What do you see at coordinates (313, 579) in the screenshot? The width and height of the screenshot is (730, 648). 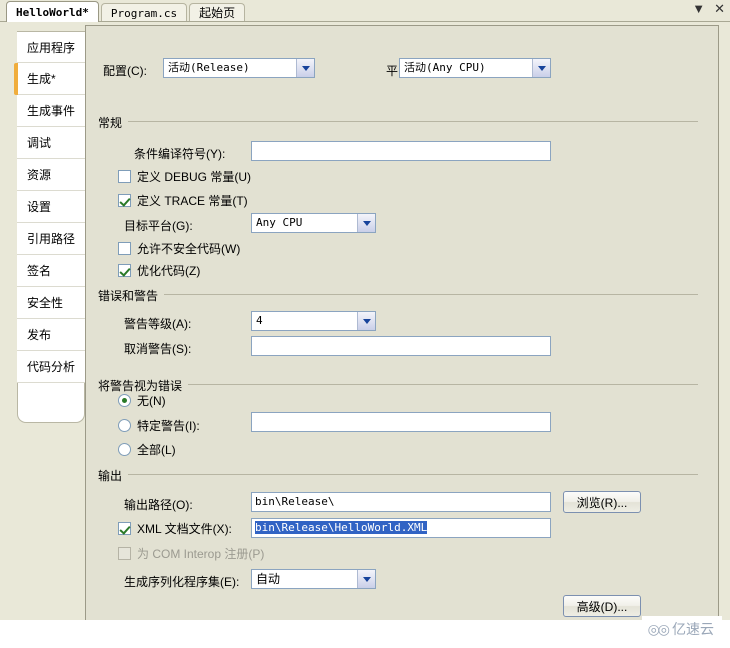 I see `generate-serialization-assembly-combo: 自动` at bounding box center [313, 579].